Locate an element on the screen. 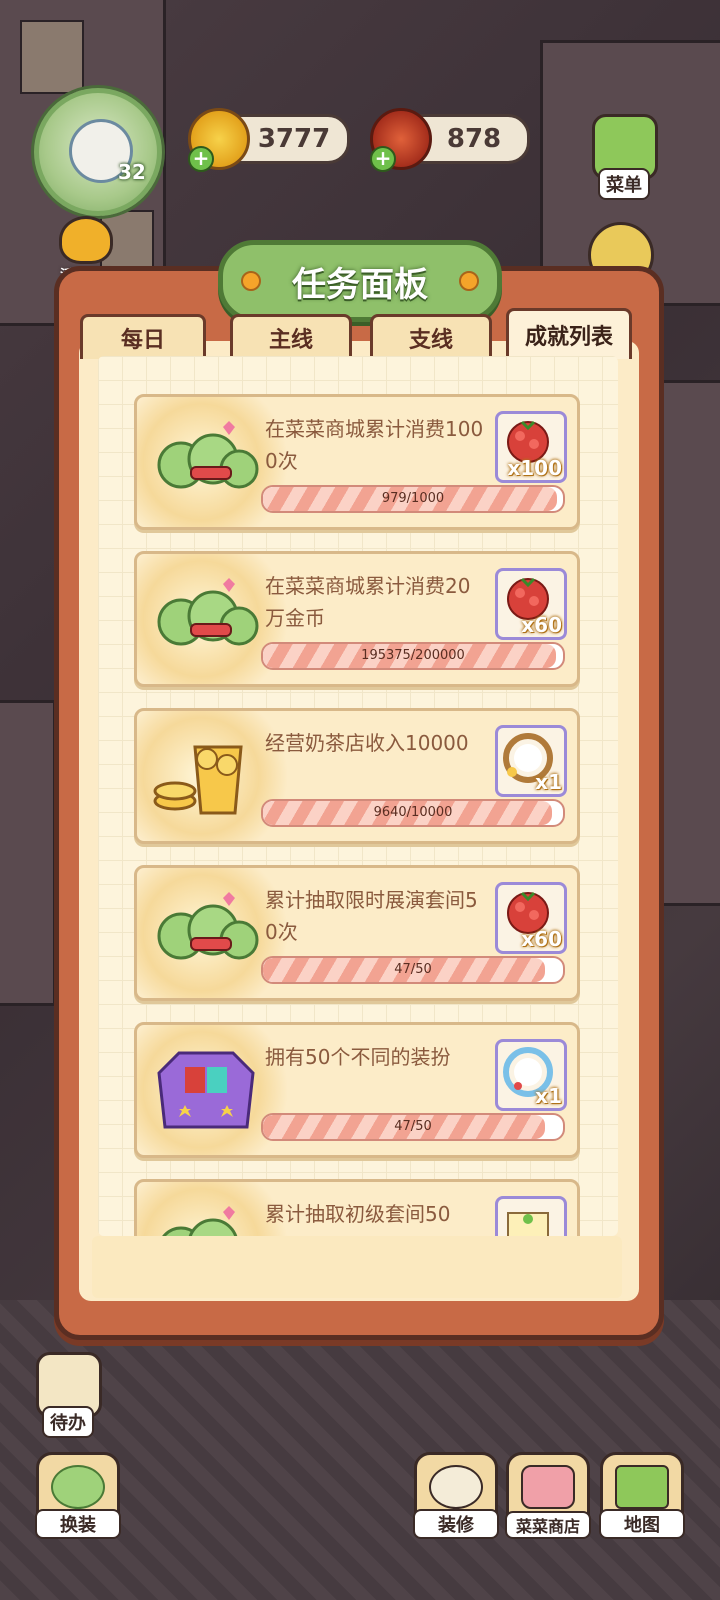 The image size is (720, 1600). task-text: 累计抽取限时展演套间50次 is located at coordinates (371, 916).